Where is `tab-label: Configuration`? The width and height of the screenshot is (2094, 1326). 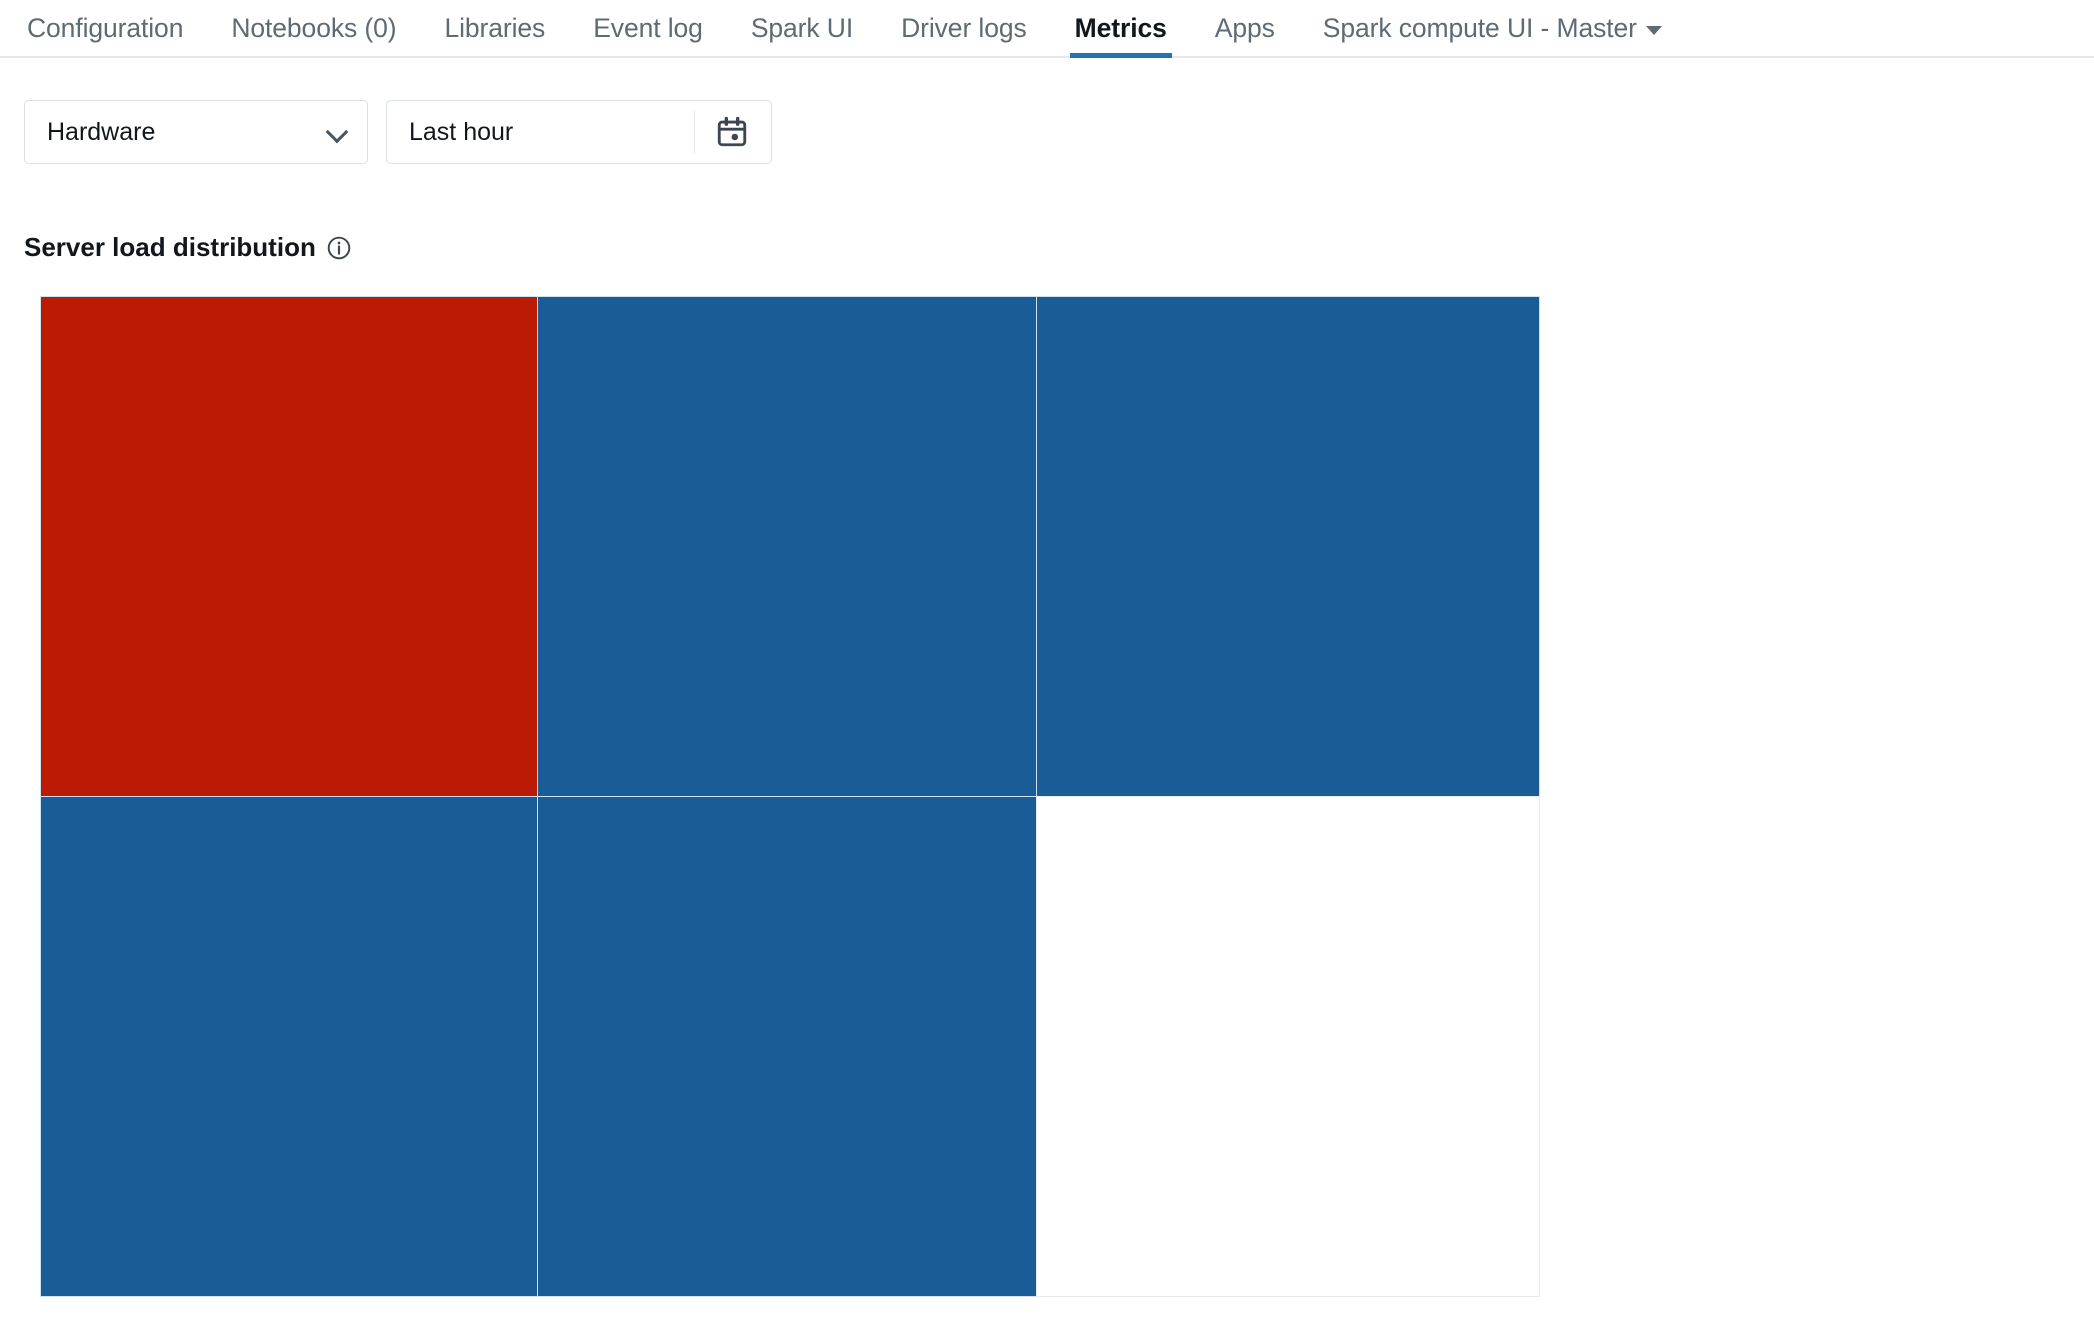
tab-label: Configuration is located at coordinates (105, 27).